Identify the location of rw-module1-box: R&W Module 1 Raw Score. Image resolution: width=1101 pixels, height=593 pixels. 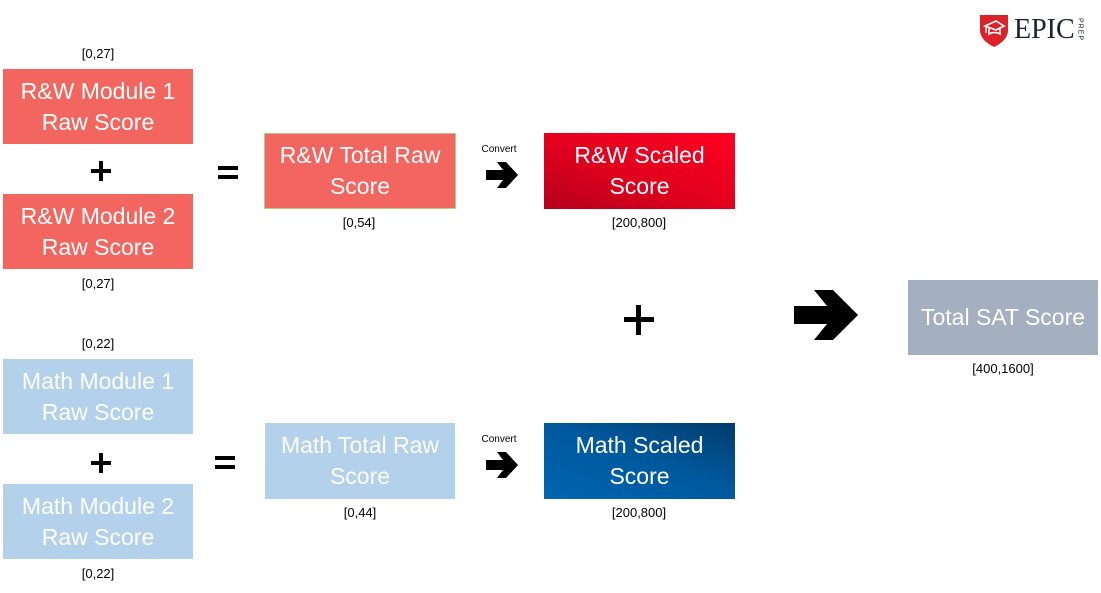
(98, 106).